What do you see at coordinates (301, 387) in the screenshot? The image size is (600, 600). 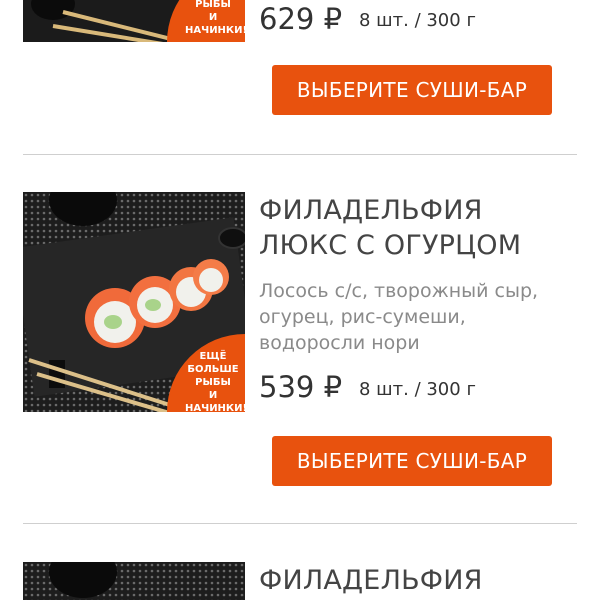 I see `product-price: 539 ₽` at bounding box center [301, 387].